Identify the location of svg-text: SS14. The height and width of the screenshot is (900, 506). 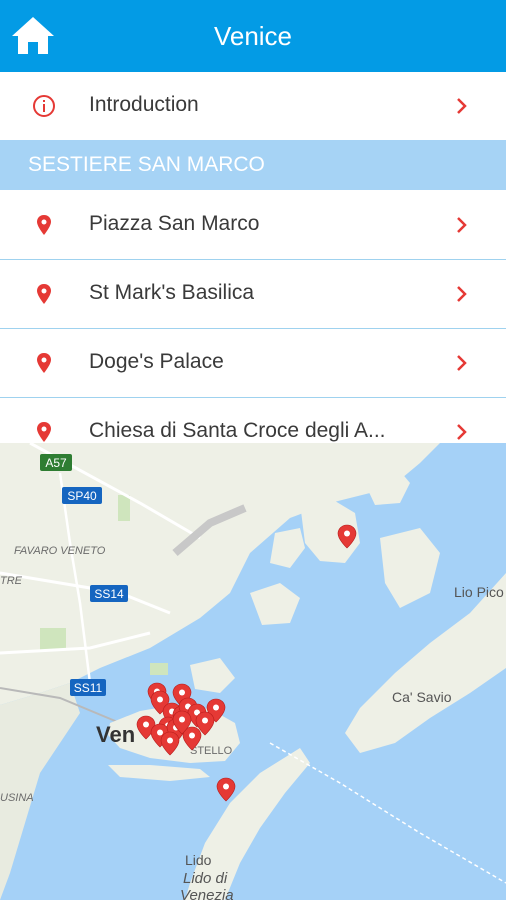
(109, 594).